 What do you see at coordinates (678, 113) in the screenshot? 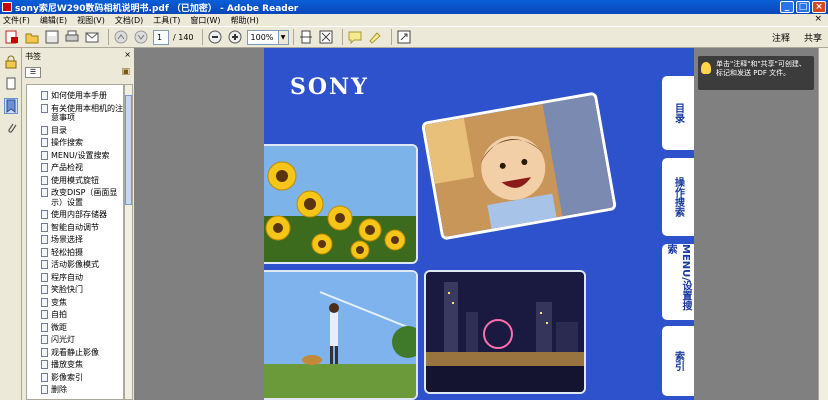
I see `tab-contents: 目录` at bounding box center [678, 113].